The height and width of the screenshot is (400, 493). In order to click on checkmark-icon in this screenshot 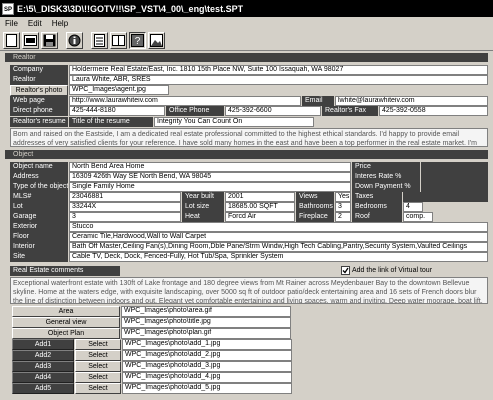, I will do `click(345, 270)`.